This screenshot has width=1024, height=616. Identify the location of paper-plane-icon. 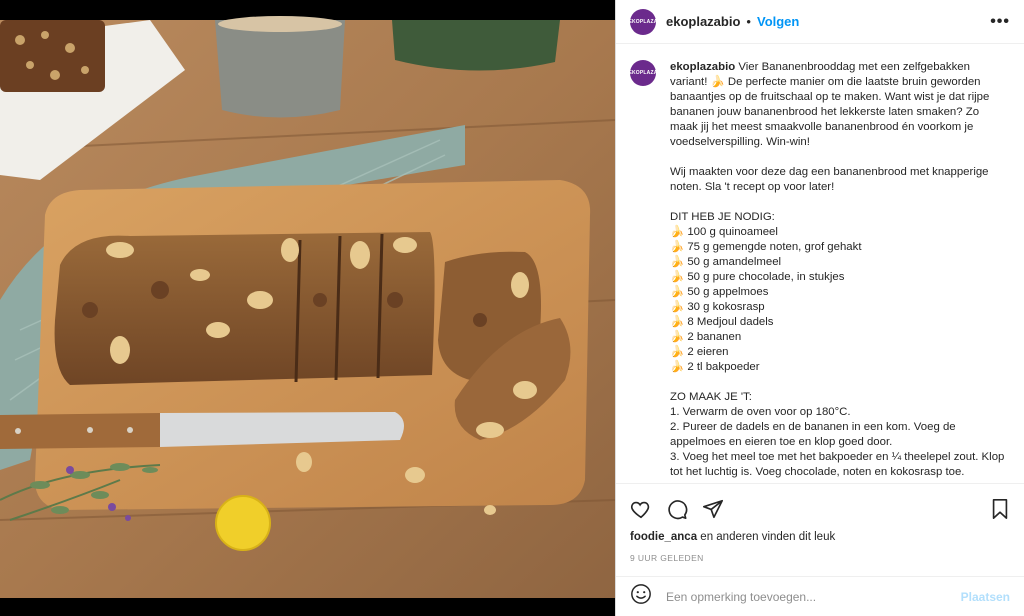
(713, 509).